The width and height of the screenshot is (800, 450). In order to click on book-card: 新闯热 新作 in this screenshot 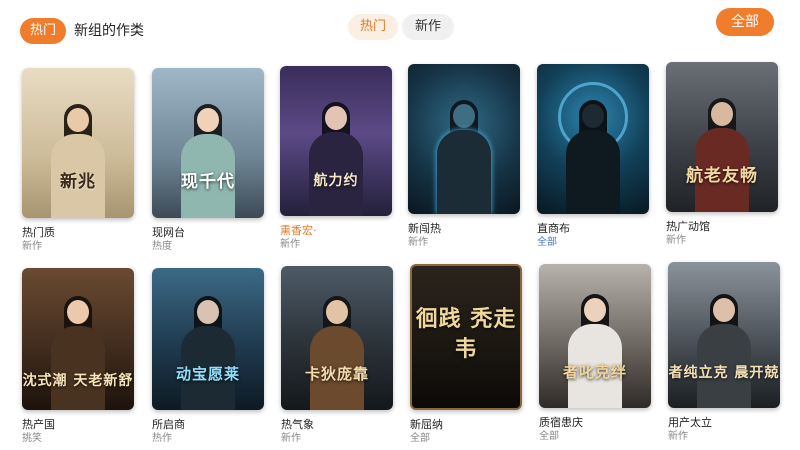, I will do `click(464, 156)`.